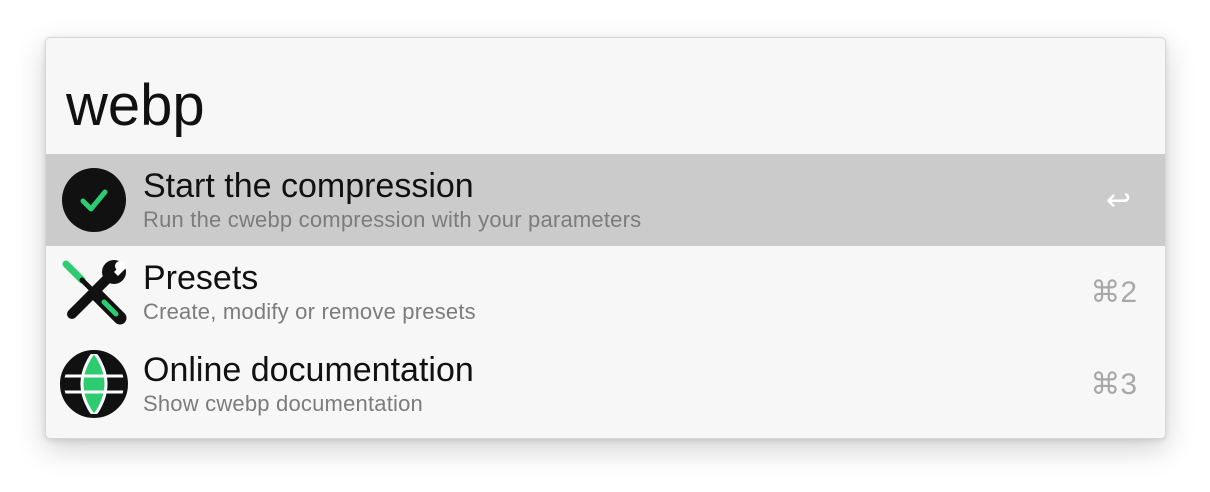  What do you see at coordinates (309, 311) in the screenshot?
I see `result-subtitle: Create, modify or remove presets` at bounding box center [309, 311].